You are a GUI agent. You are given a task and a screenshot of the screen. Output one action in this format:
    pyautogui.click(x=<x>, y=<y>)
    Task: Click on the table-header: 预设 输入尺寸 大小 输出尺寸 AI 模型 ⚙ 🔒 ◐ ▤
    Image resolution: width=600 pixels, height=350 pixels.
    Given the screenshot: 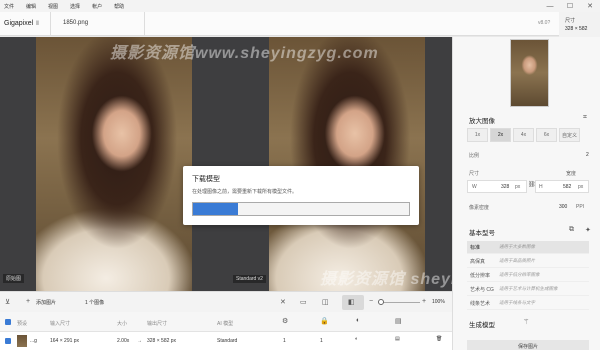 What is the action you would take?
    pyautogui.click(x=226, y=322)
    